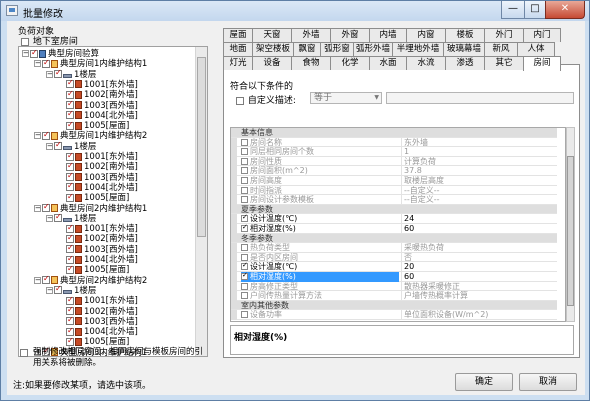 The image size is (590, 401). Describe the element at coordinates (388, 63) in the screenshot. I see `tab-row3-4: 水面` at that location.